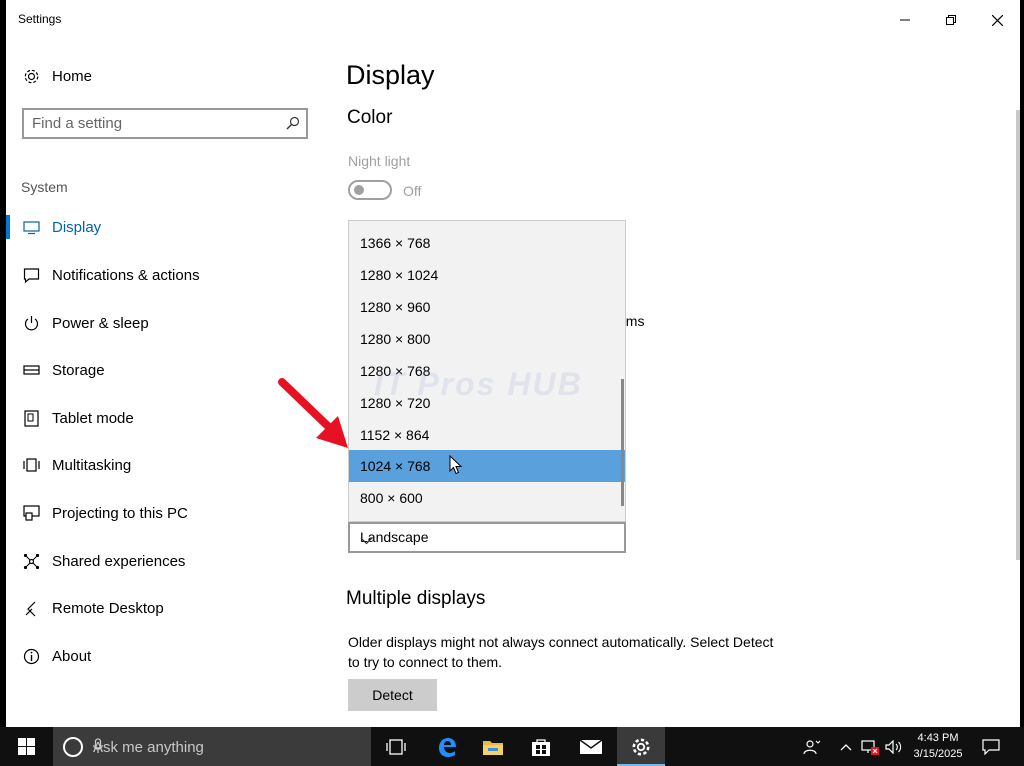  I want to click on resolution-option-selected: 1024 × 768, so click(487, 466).